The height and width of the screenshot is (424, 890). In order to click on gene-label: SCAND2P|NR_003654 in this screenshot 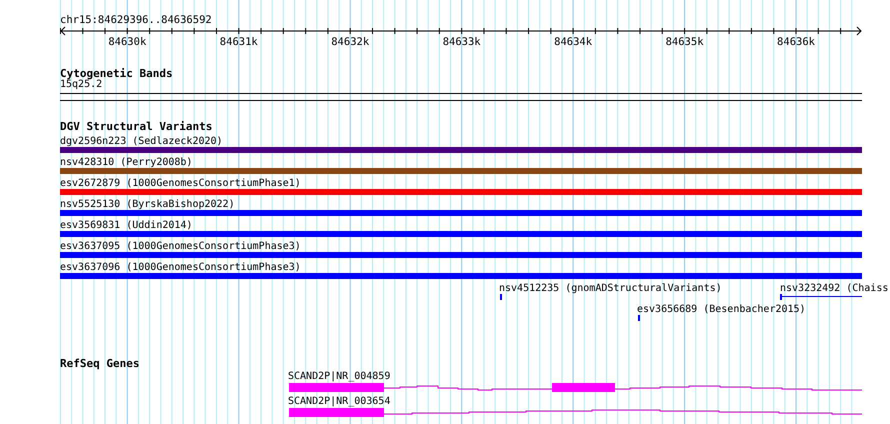, I will do `click(339, 401)`.